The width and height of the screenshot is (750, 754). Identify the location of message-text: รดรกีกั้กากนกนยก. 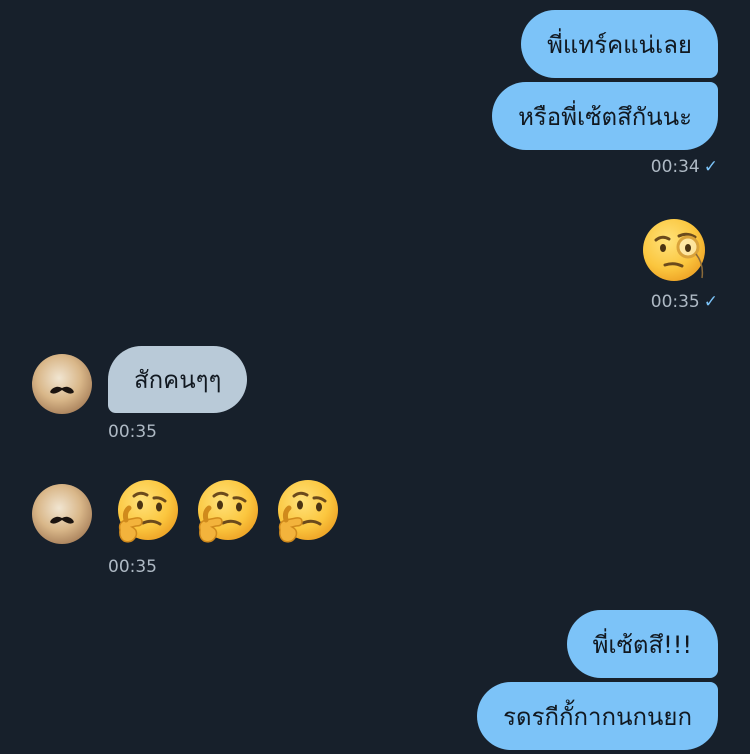
(597, 716).